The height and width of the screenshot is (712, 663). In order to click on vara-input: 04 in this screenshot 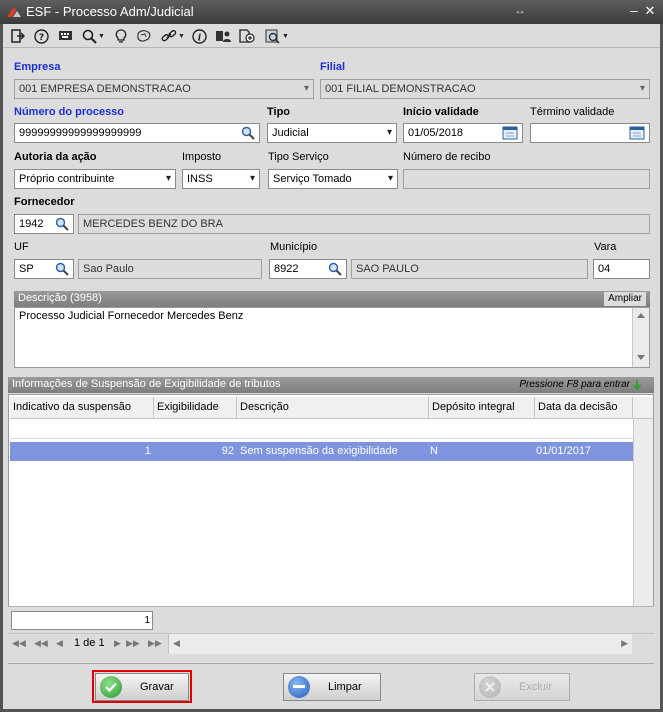, I will do `click(621, 269)`.